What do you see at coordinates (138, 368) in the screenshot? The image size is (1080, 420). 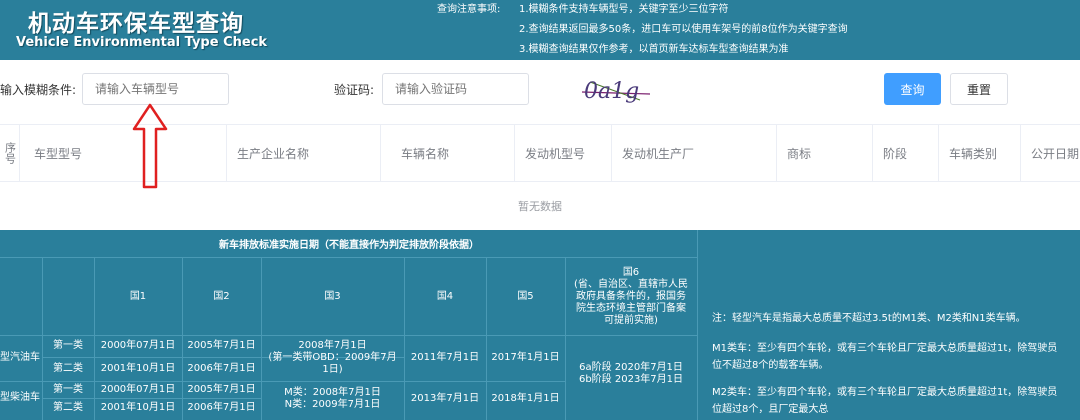 I see `gas-c2-guo1: 2001年10月1日` at bounding box center [138, 368].